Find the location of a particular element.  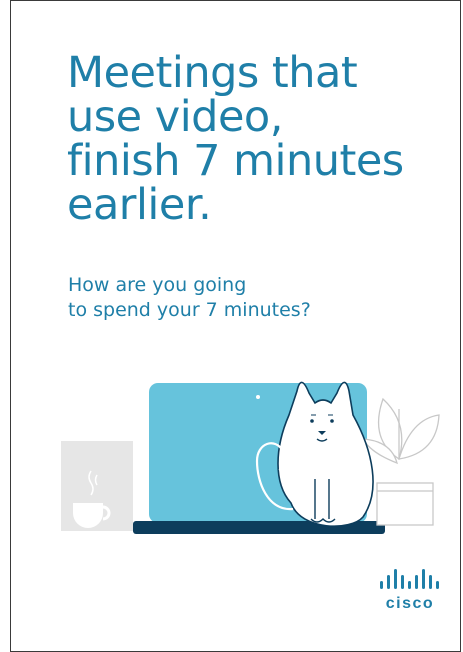

potted-plant-icon is located at coordinates (400, 461).